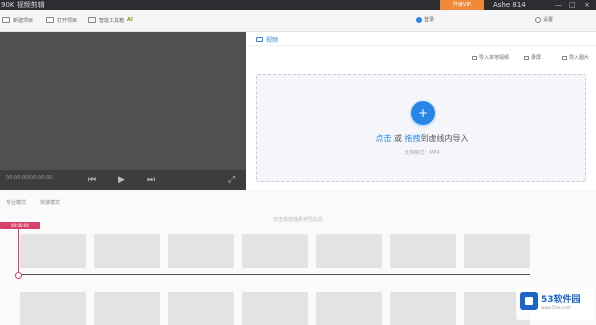 This screenshot has height=325, width=596. Describe the element at coordinates (444, 138) in the screenshot. I see `drop-suffix-text: 到虚线内导入` at that location.